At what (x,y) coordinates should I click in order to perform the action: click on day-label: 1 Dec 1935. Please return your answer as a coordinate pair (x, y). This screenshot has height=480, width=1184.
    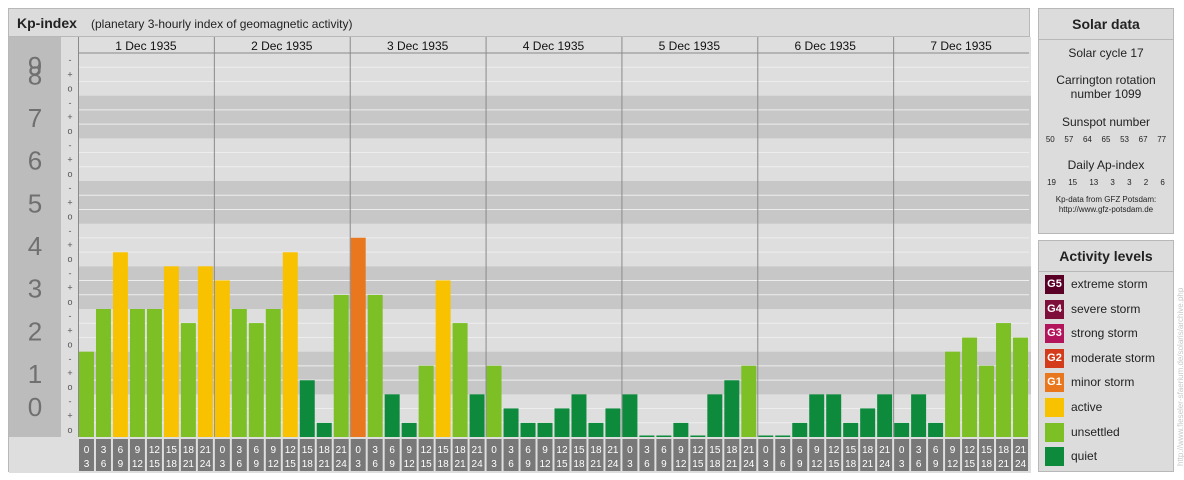
    Looking at the image, I should click on (146, 46).